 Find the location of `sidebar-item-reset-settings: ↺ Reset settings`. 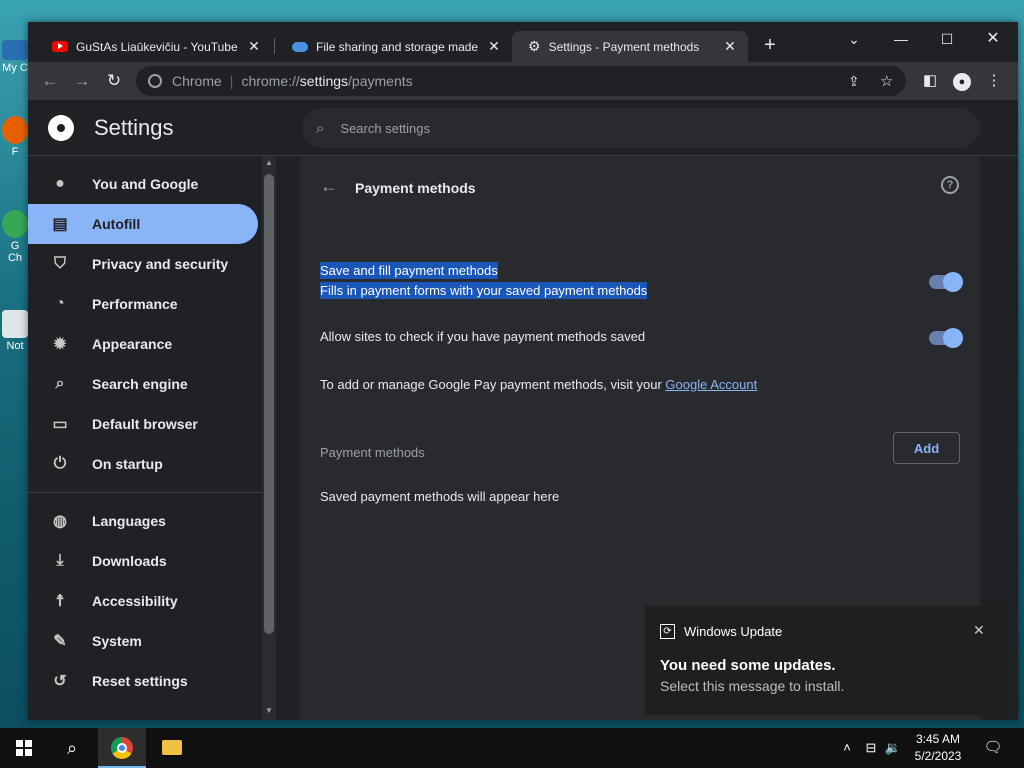

sidebar-item-reset-settings: ↺ Reset settings is located at coordinates (143, 681).